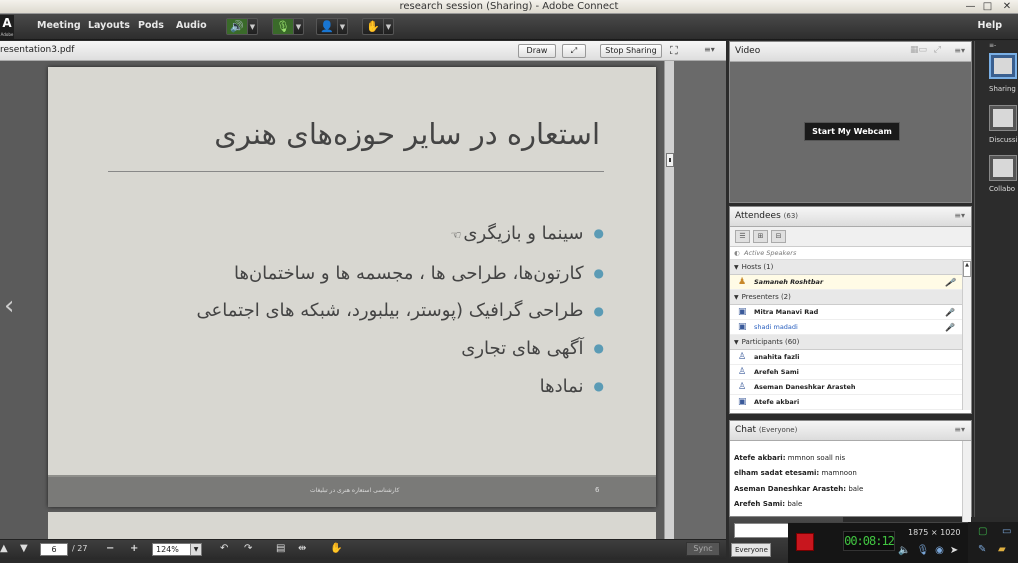 The height and width of the screenshot is (563, 1018). I want to click on attendee-row: ▣ Atefe akbari, so click(850, 402).